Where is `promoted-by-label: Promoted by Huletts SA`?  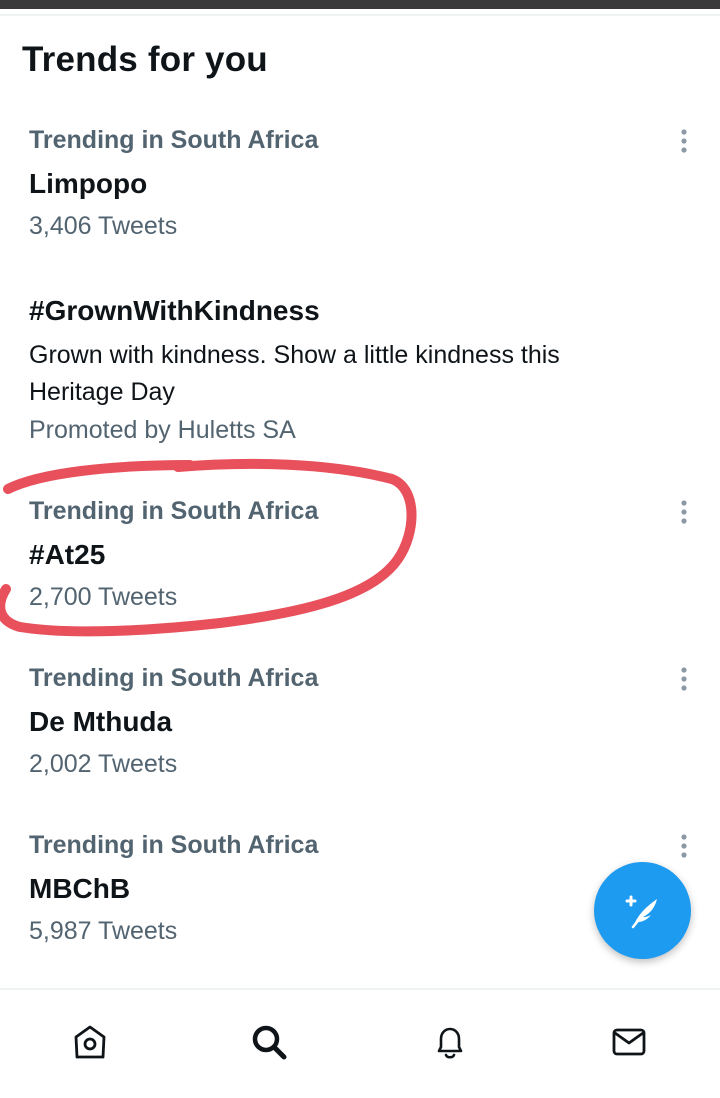 promoted-by-label: Promoted by Huletts SA is located at coordinates (162, 430).